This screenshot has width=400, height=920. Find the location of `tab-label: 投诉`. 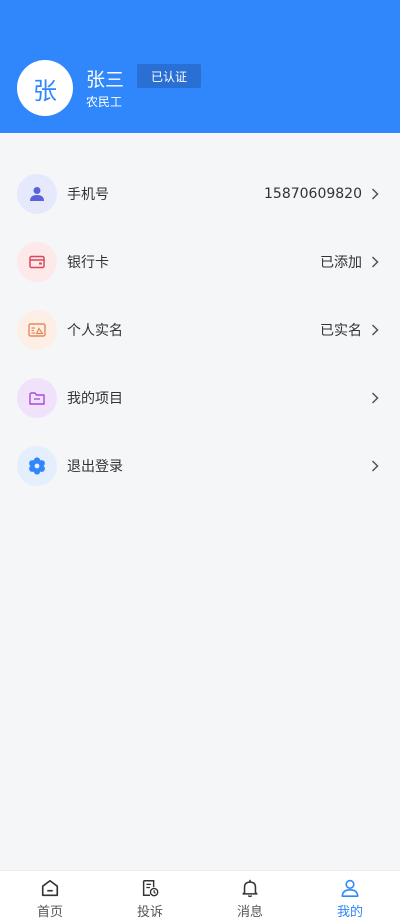

tab-label: 投诉 is located at coordinates (149, 912).